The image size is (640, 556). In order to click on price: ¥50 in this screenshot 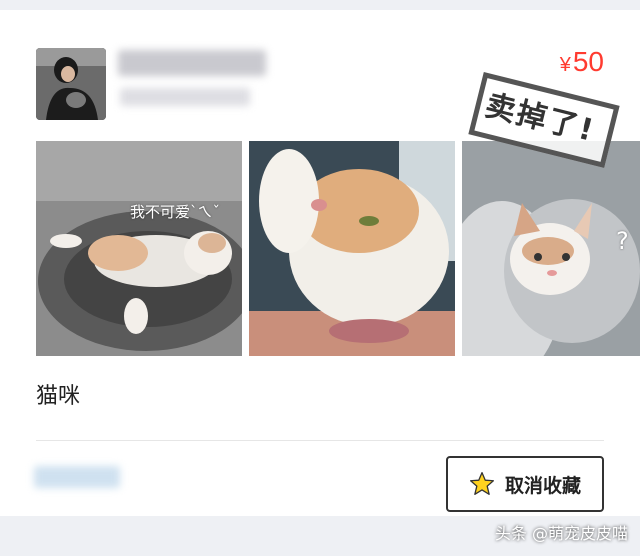, I will do `click(582, 62)`.